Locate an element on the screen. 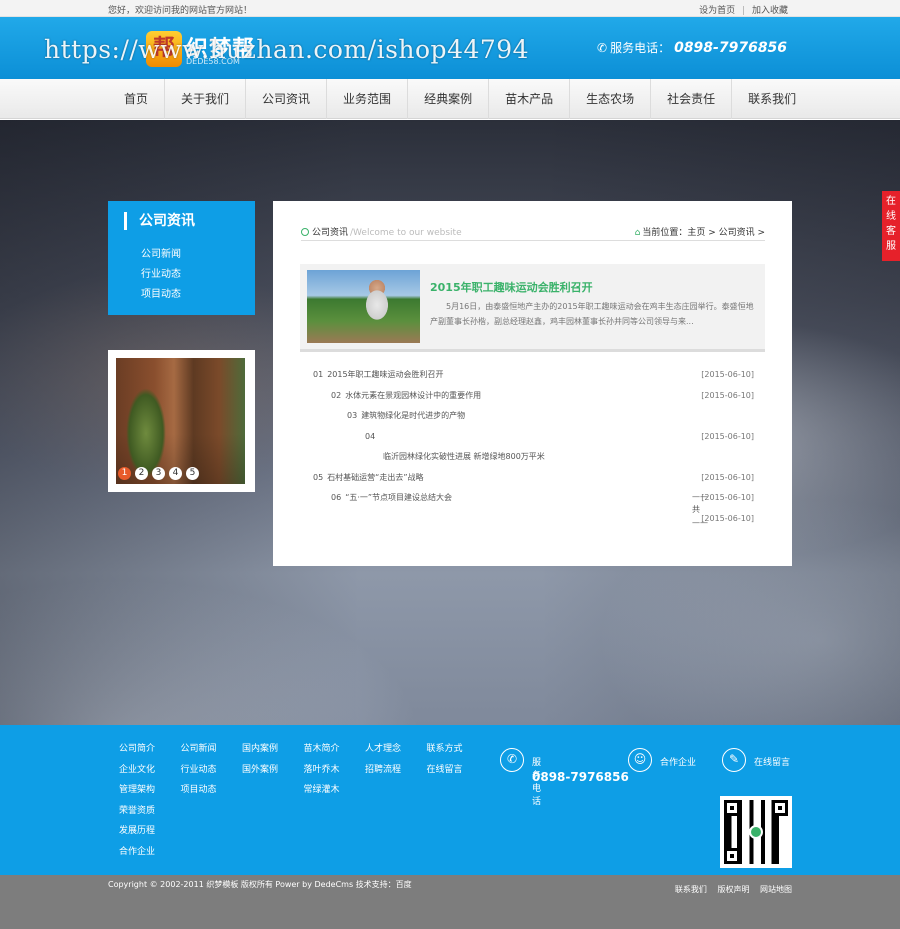 This screenshot has height=929, width=900. top-links: 设为首页 | 加入收藏 is located at coordinates (743, 9).